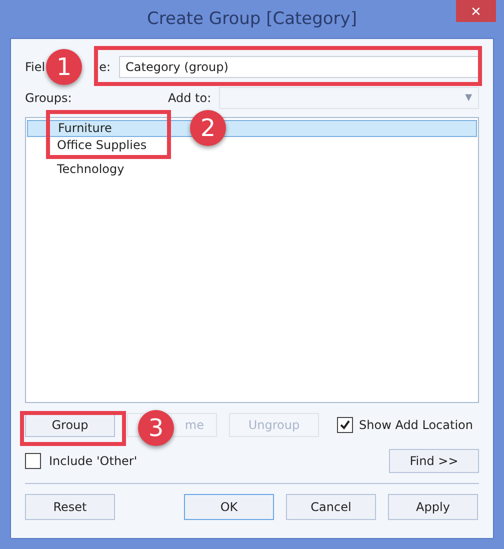 The image size is (504, 549). I want to click on add-to-label: Add to:, so click(190, 98).